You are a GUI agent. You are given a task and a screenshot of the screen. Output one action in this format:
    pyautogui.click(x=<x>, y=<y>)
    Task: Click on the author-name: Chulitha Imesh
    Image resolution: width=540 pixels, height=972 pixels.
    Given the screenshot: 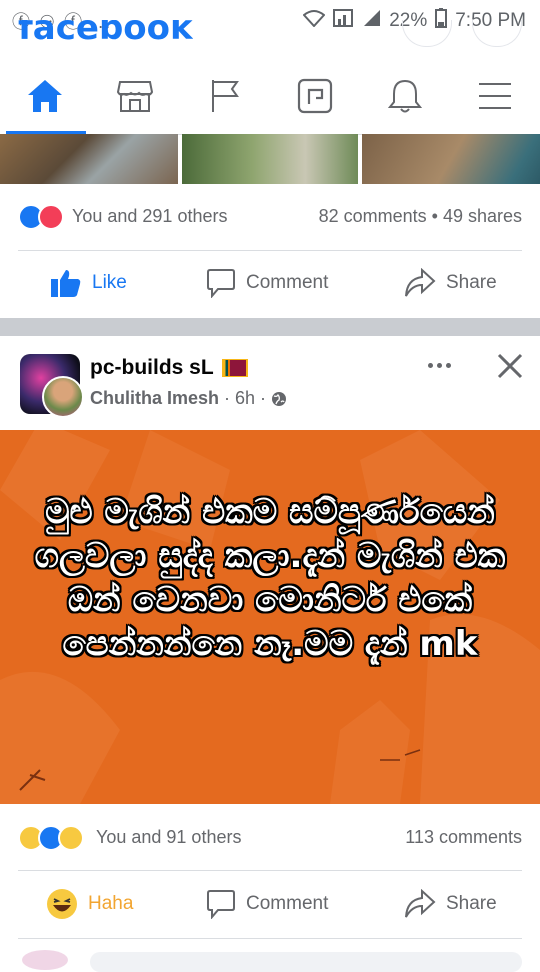 What is the action you would take?
    pyautogui.click(x=154, y=398)
    